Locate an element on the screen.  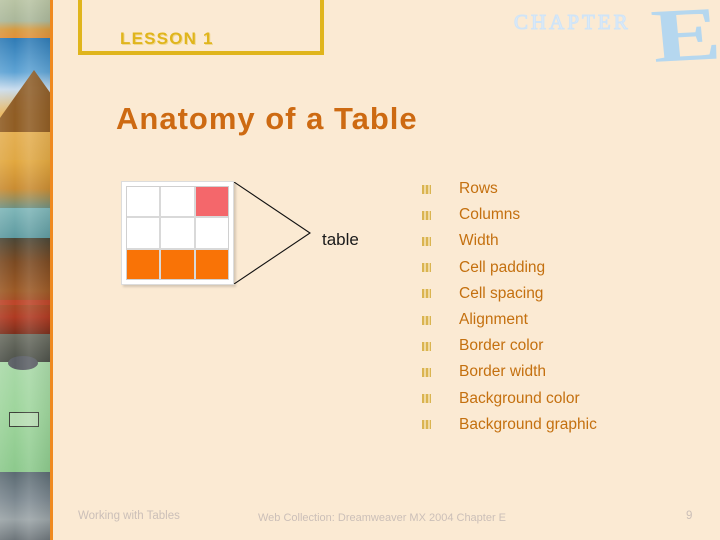
bullet-item: Background graphic is located at coordinates (552, 425).